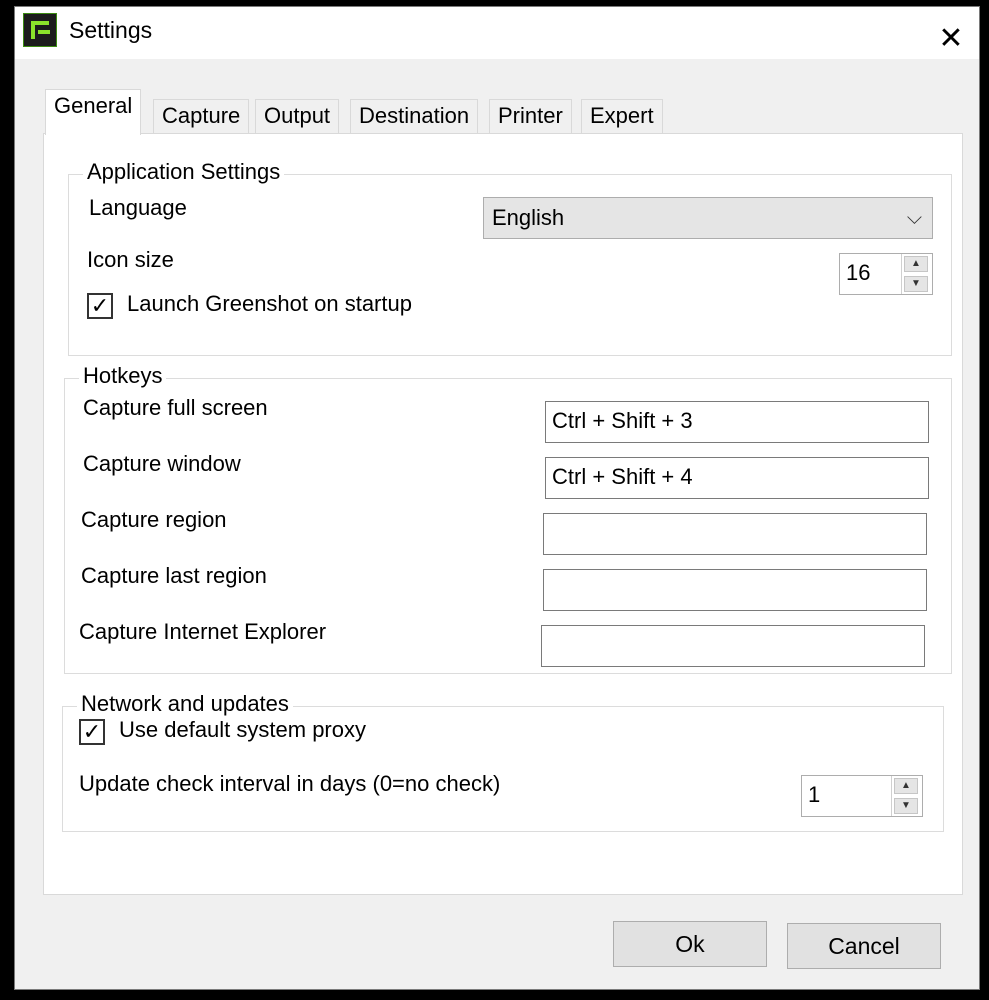  Describe the element at coordinates (138, 207) in the screenshot. I see `language-label: Language` at that location.